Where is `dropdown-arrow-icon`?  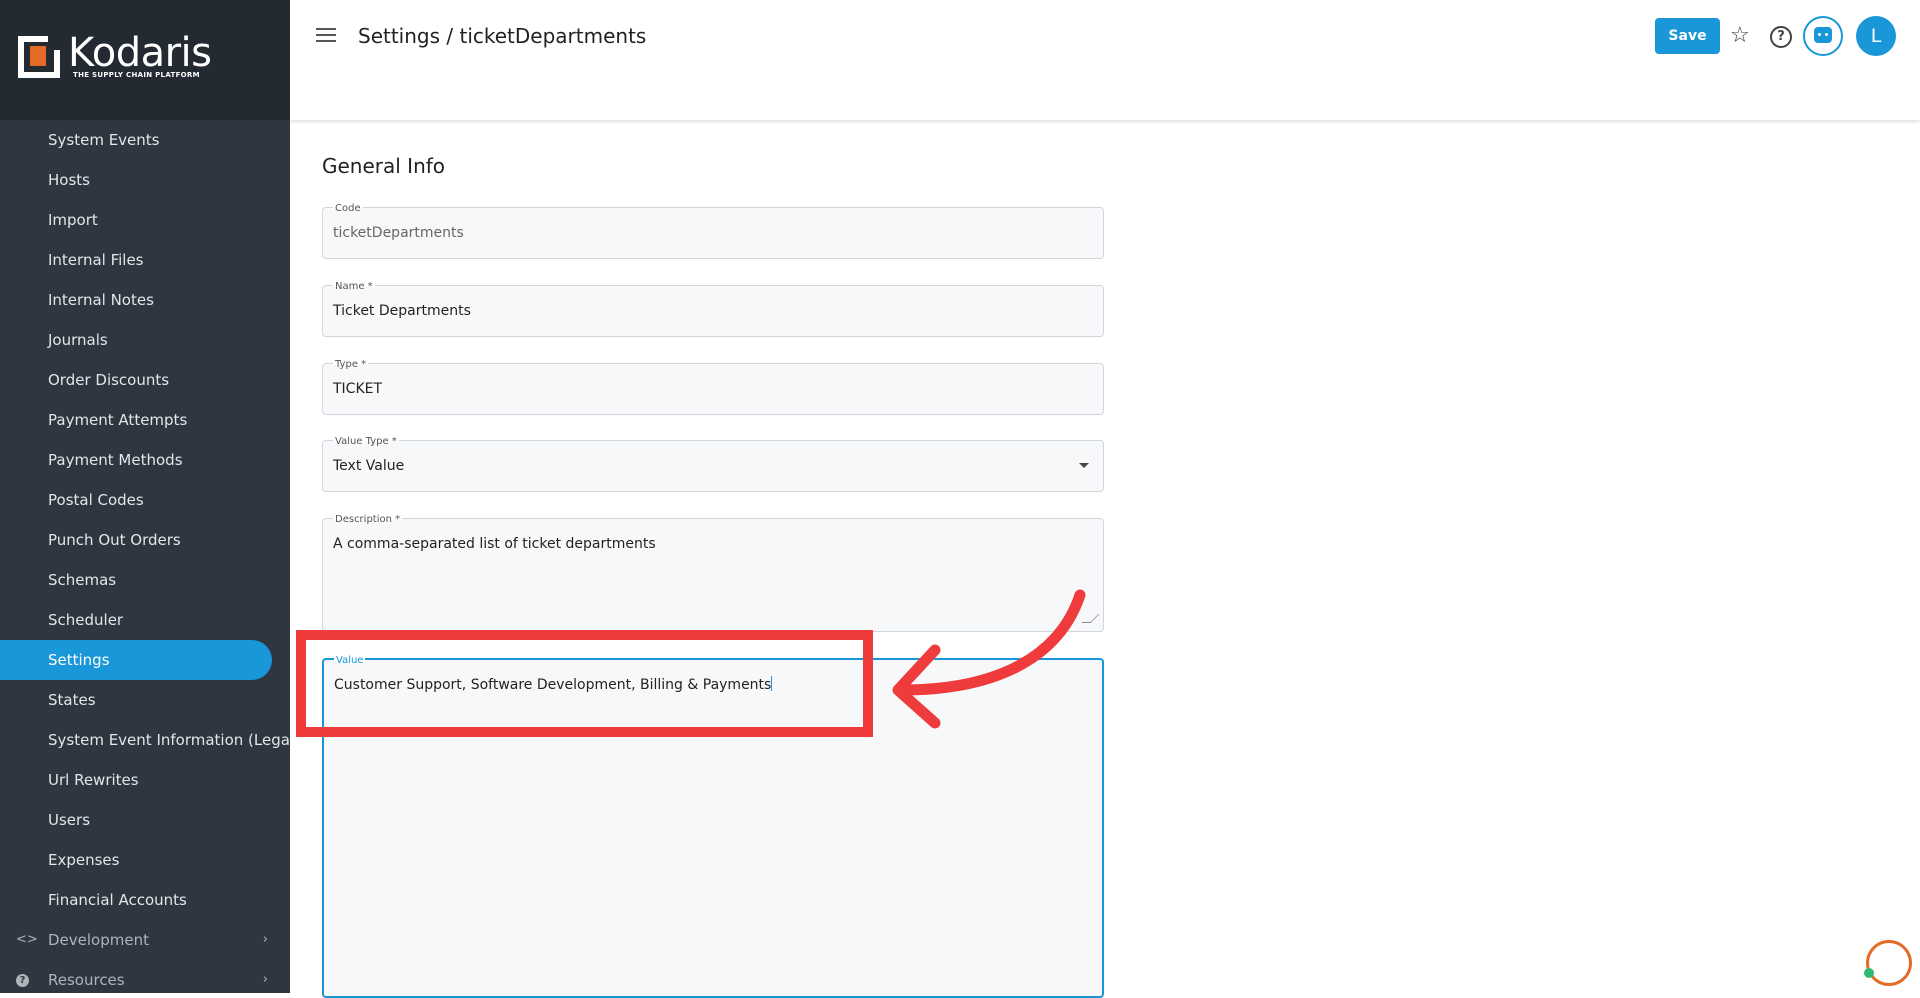 dropdown-arrow-icon is located at coordinates (1084, 465).